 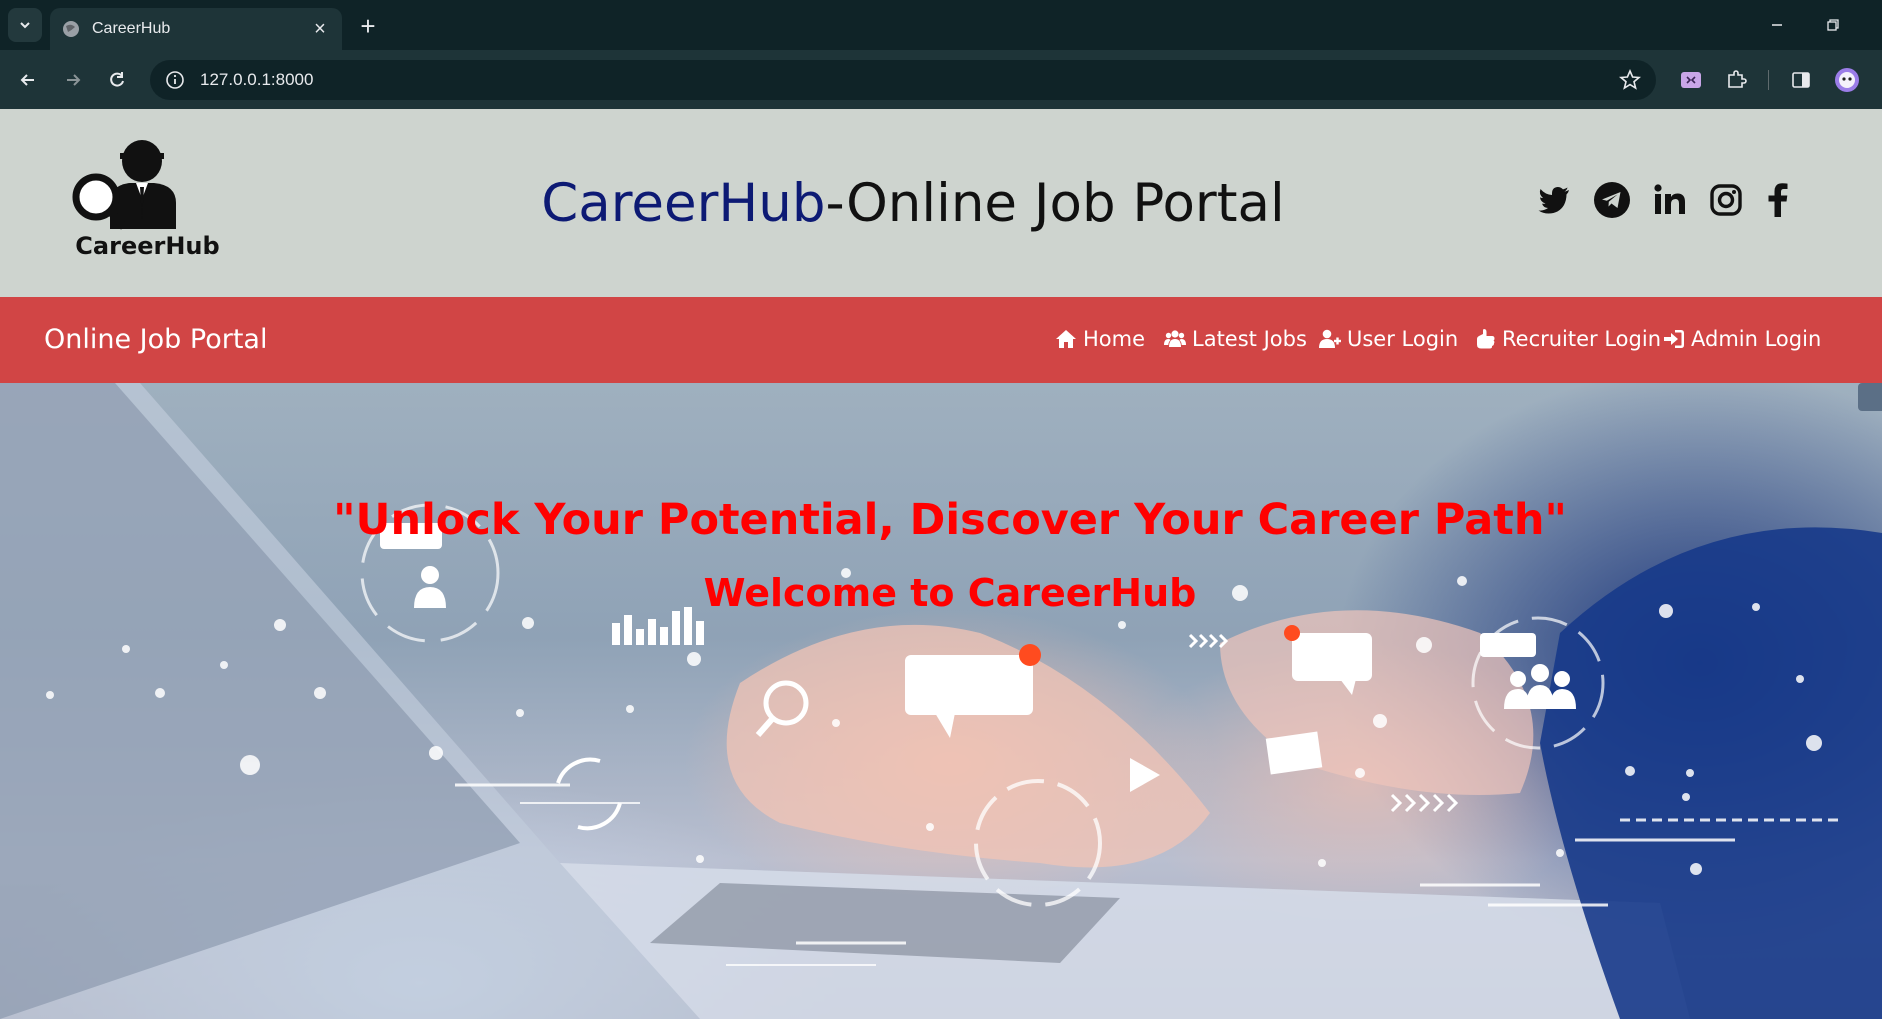 I want to click on browser-tabstrip: CareerHub × +, so click(x=941, y=25).